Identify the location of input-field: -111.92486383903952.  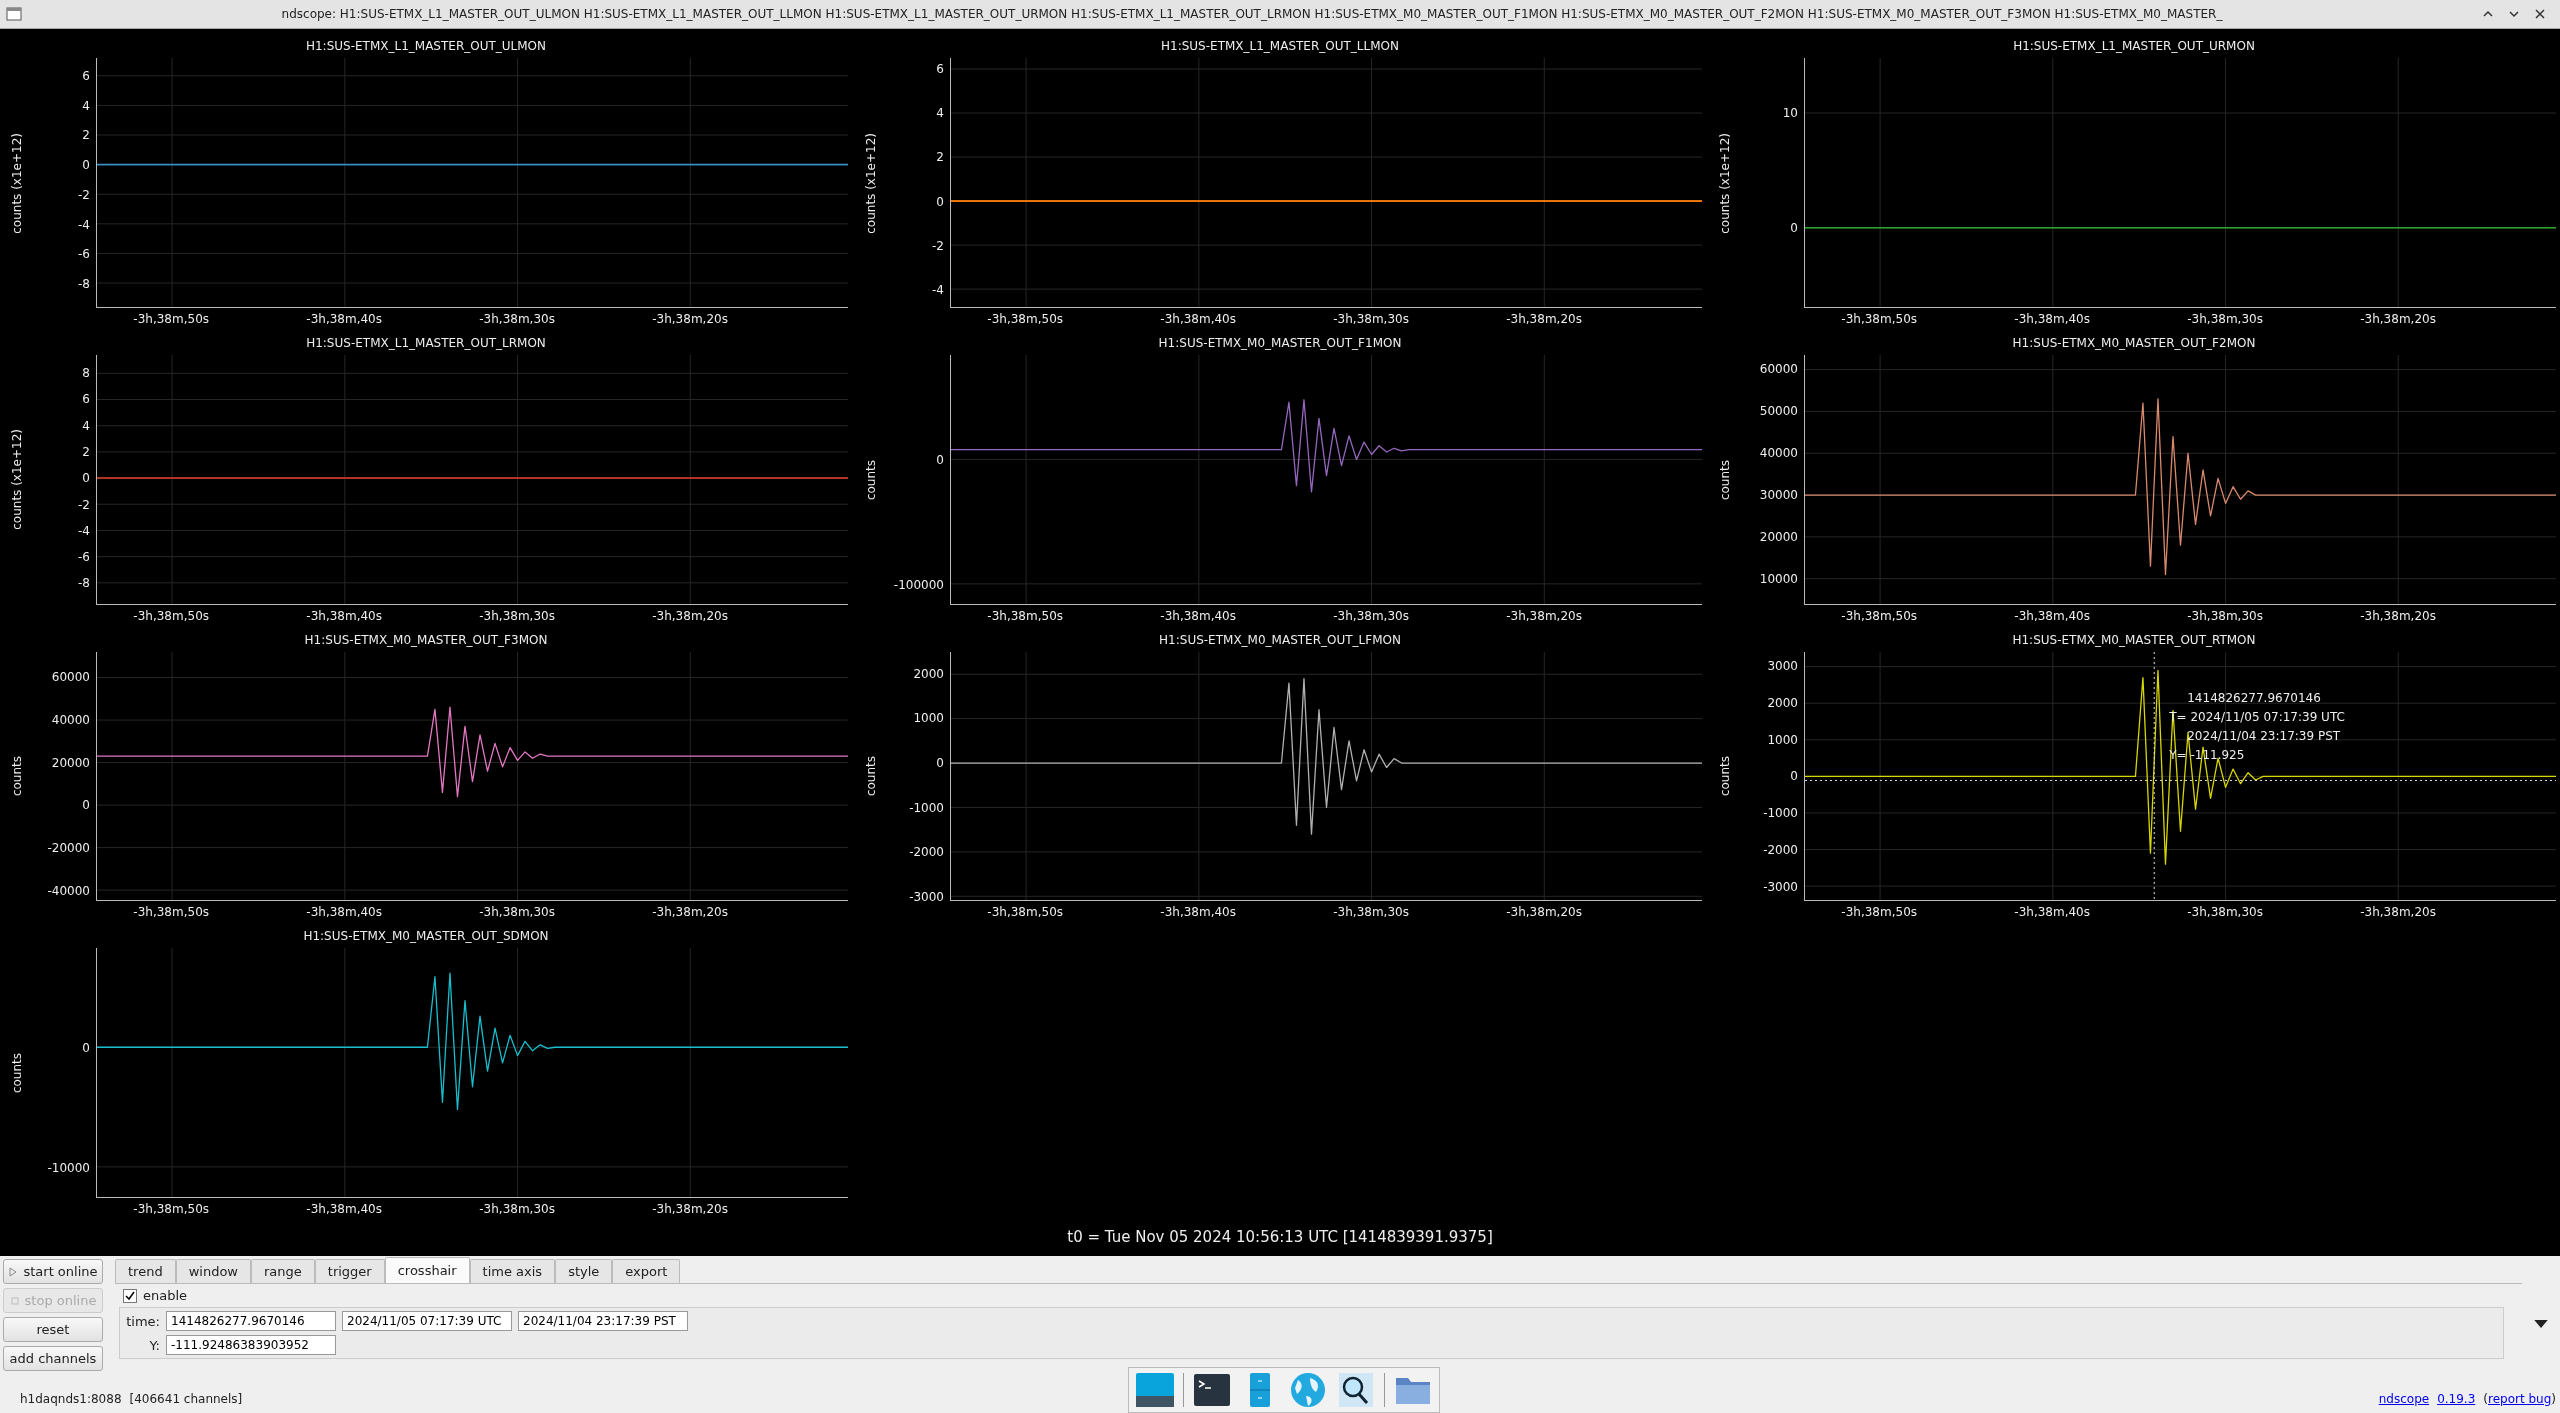
(251, 1345).